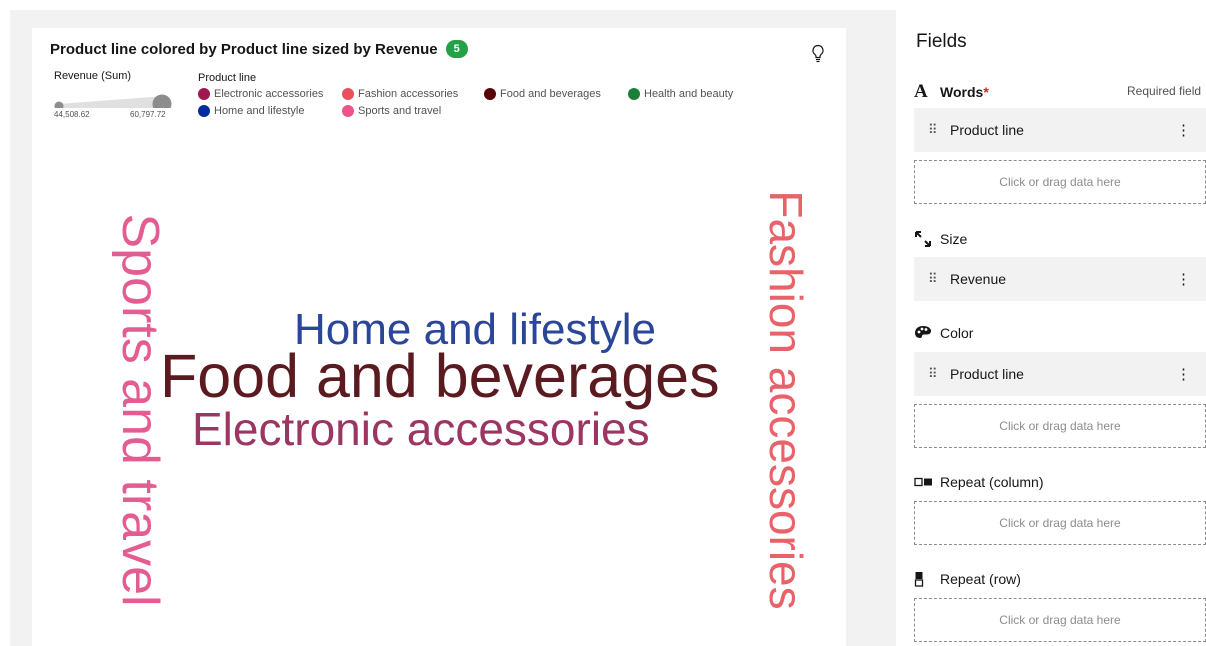 The height and width of the screenshot is (646, 1206). Describe the element at coordinates (689, 94) in the screenshot. I see `legend-label: Health and beauty` at that location.